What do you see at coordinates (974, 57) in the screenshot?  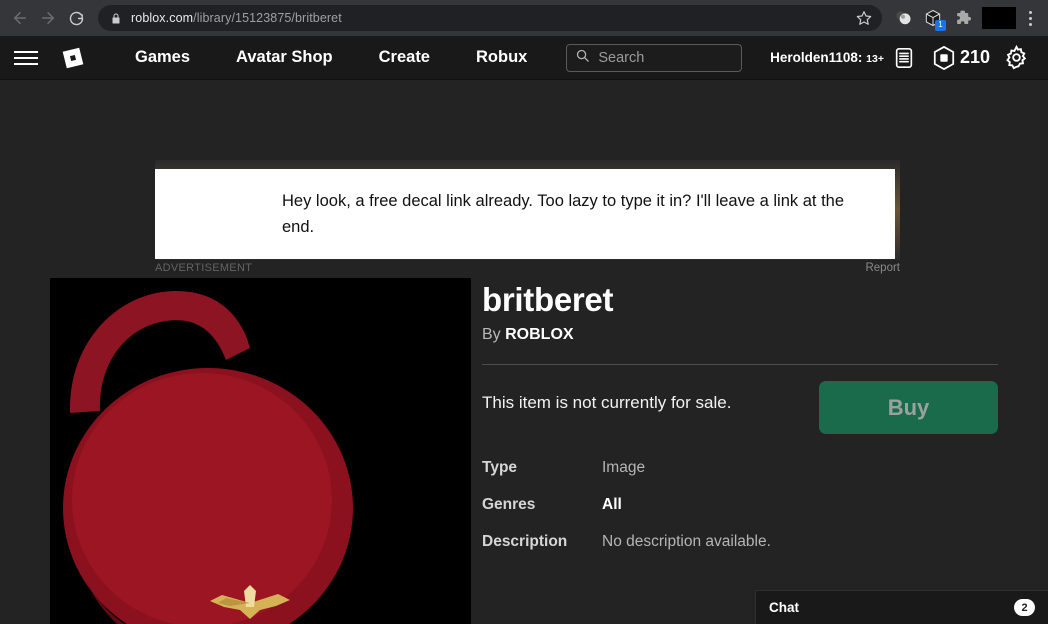 I see `robux-amount: 210` at bounding box center [974, 57].